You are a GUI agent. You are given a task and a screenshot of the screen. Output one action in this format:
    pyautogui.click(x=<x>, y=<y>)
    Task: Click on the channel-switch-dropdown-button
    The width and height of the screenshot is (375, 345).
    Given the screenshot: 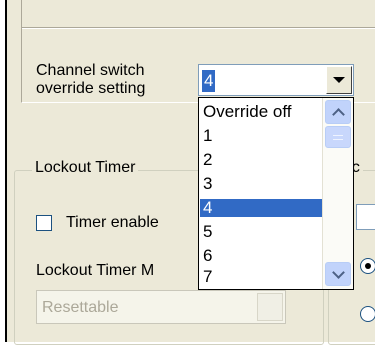 What is the action you would take?
    pyautogui.click(x=339, y=80)
    